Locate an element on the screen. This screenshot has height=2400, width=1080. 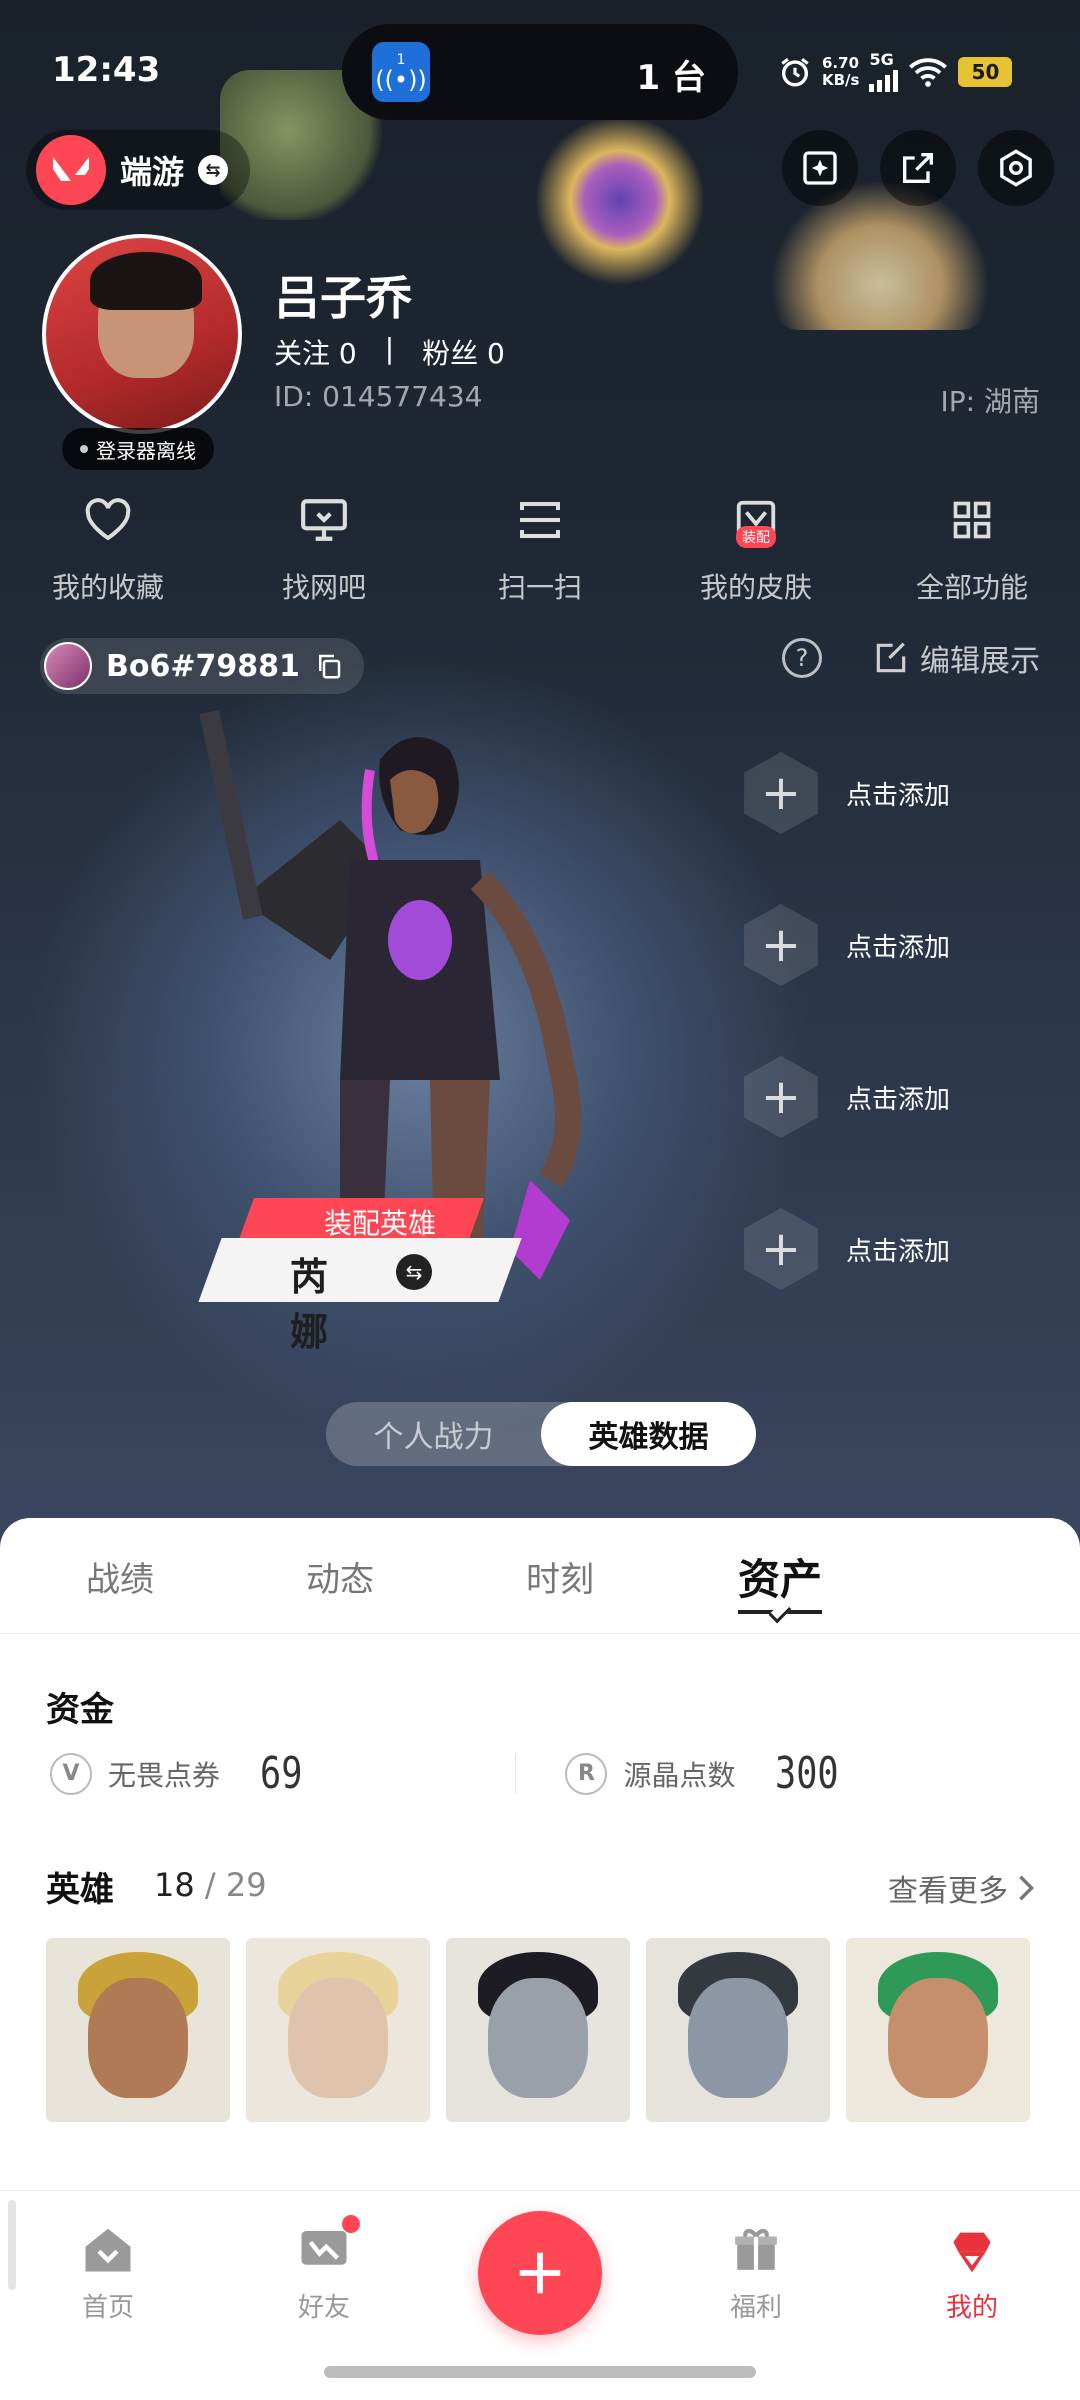
quick-action-scan: 扫一扫 is located at coordinates (540, 548).